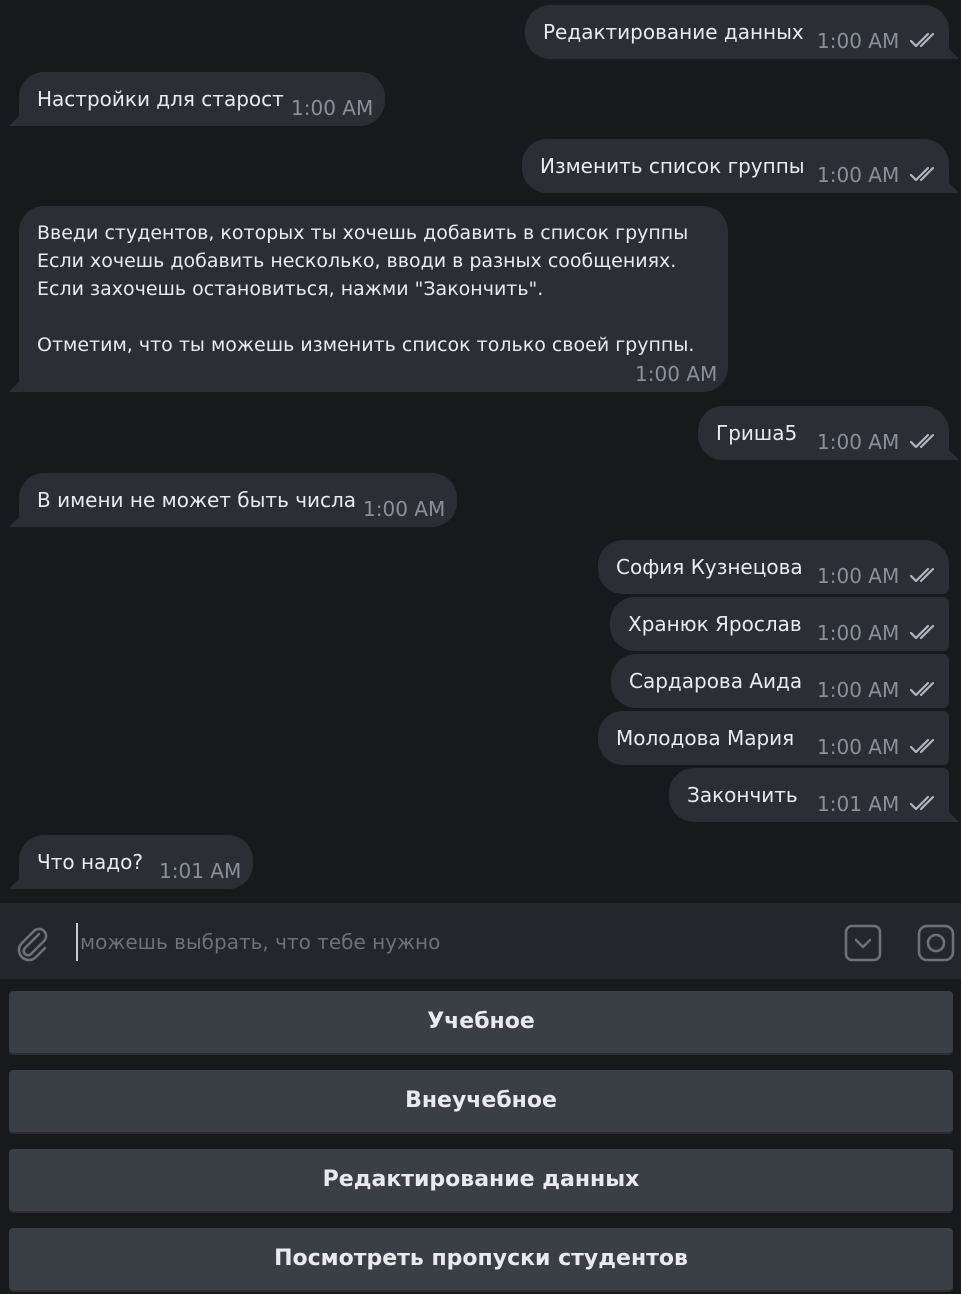 This screenshot has width=961, height=1294. Describe the element at coordinates (449, 942) in the screenshot. I see `message-input` at that location.